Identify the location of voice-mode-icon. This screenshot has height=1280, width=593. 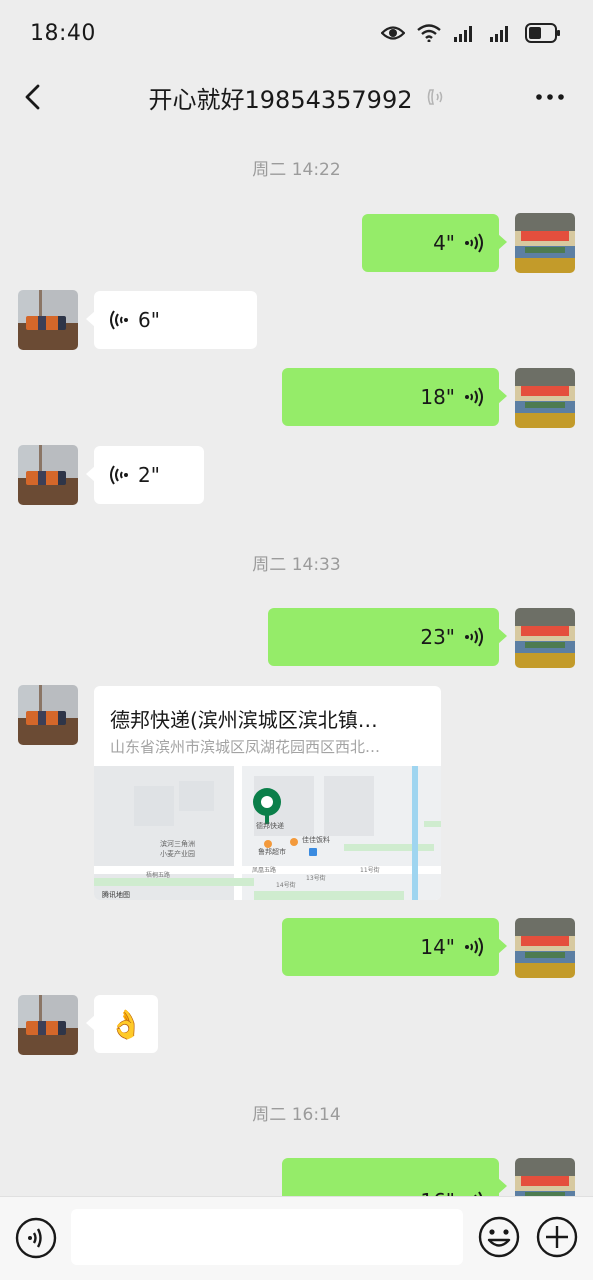
(36, 1238).